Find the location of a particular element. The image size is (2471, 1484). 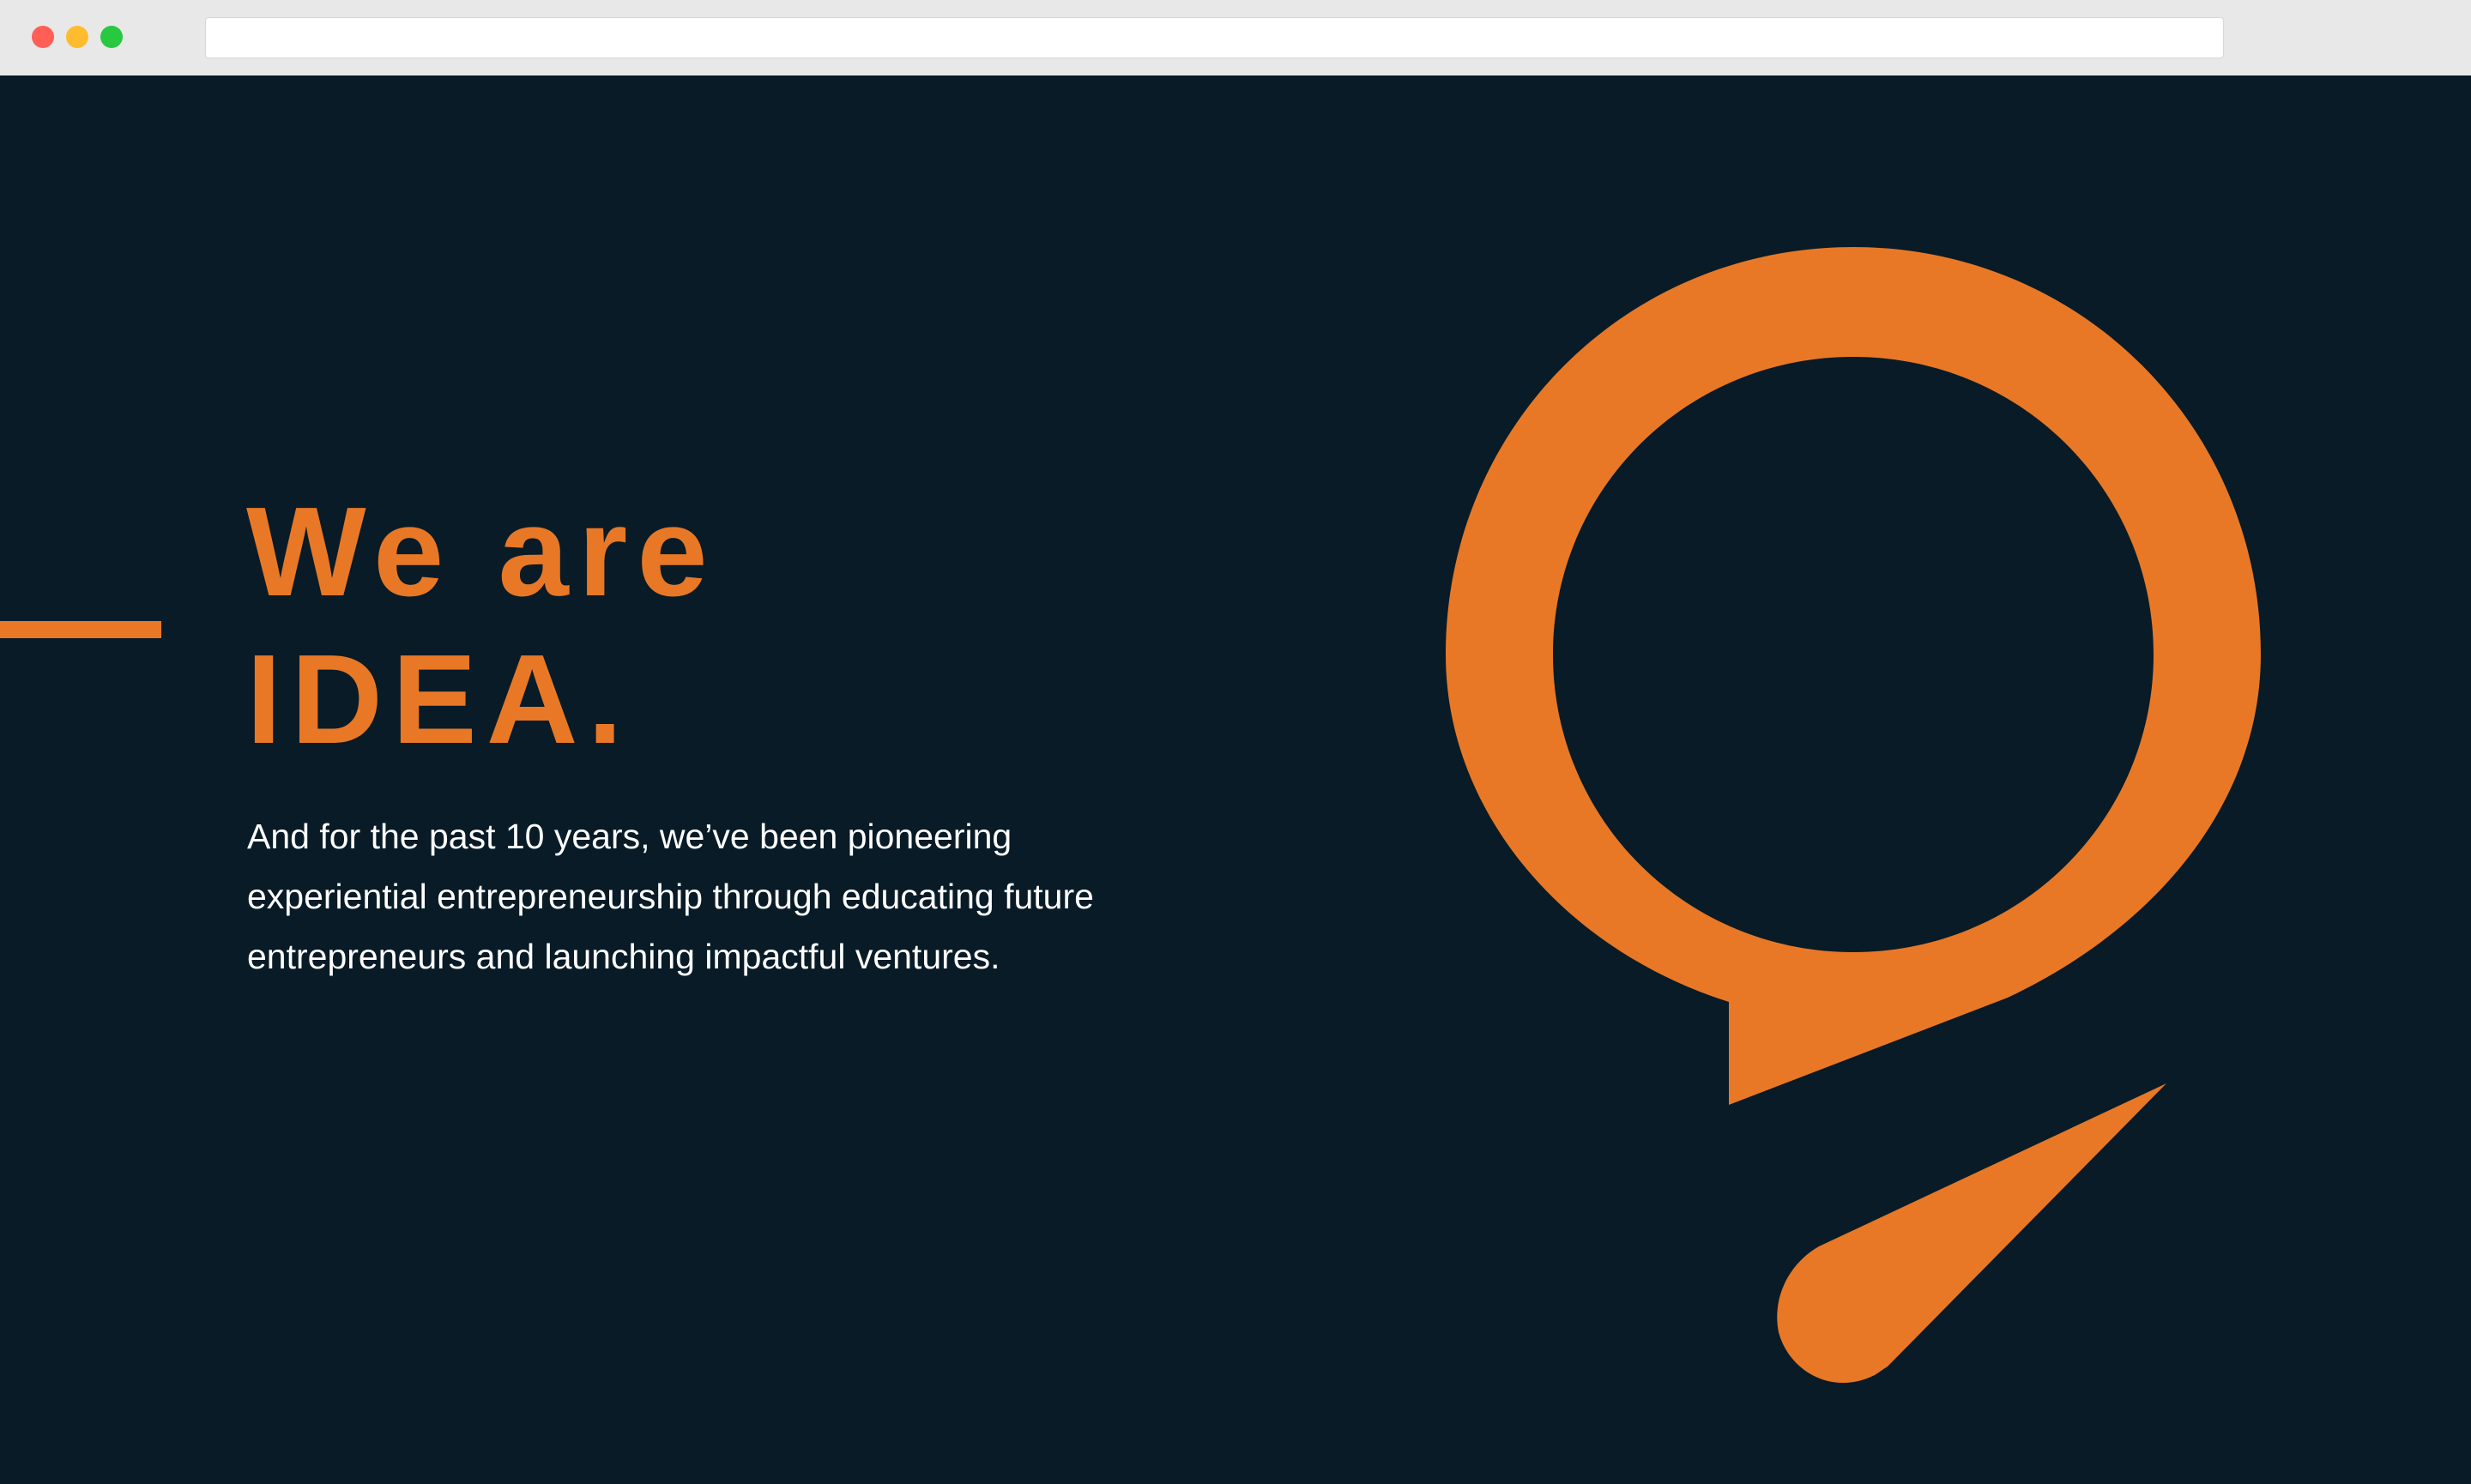

logo-comet-tail is located at coordinates (1971, 1233).